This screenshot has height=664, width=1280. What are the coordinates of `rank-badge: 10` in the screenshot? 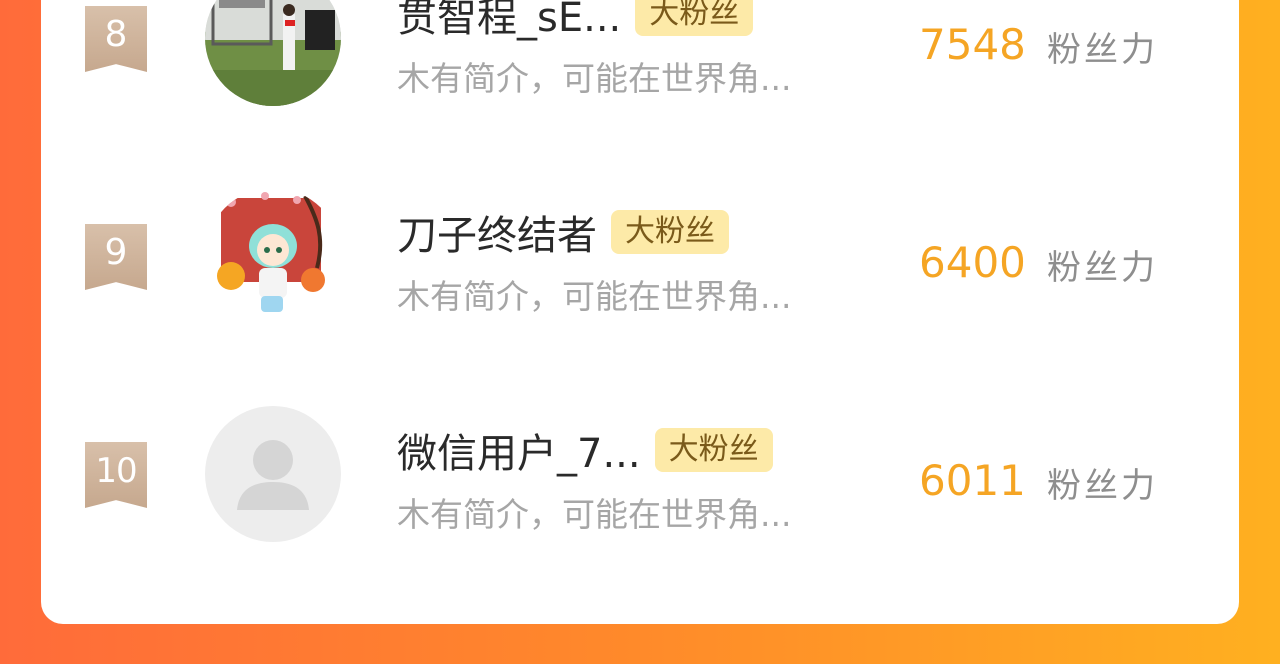 It's located at (116, 475).